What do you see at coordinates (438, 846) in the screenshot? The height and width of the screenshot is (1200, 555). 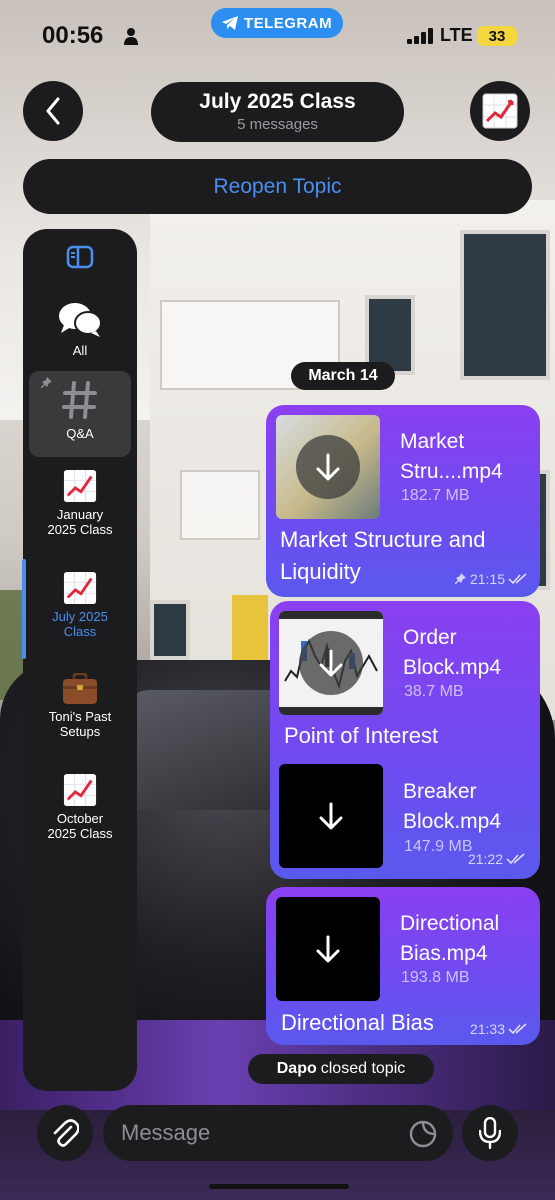 I see `file-size: 147.9 MB` at bounding box center [438, 846].